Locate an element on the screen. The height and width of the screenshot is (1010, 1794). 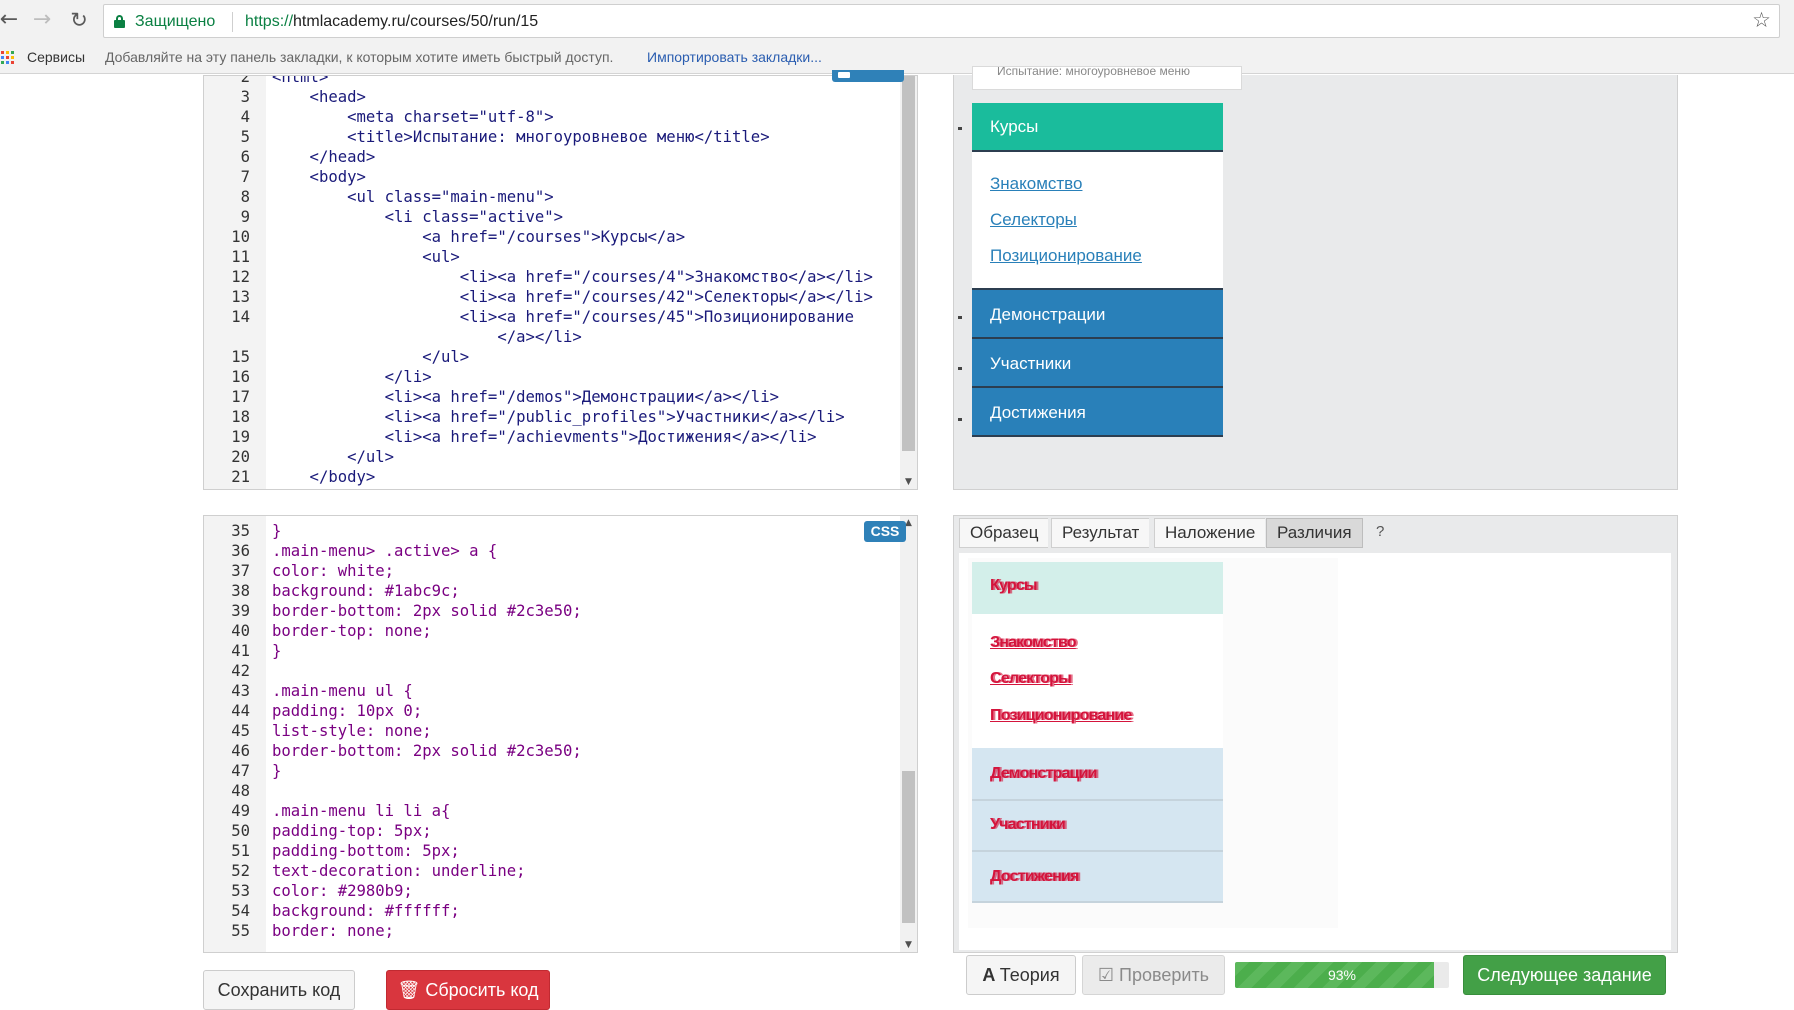
tab-sample: Образец is located at coordinates (1004, 533).